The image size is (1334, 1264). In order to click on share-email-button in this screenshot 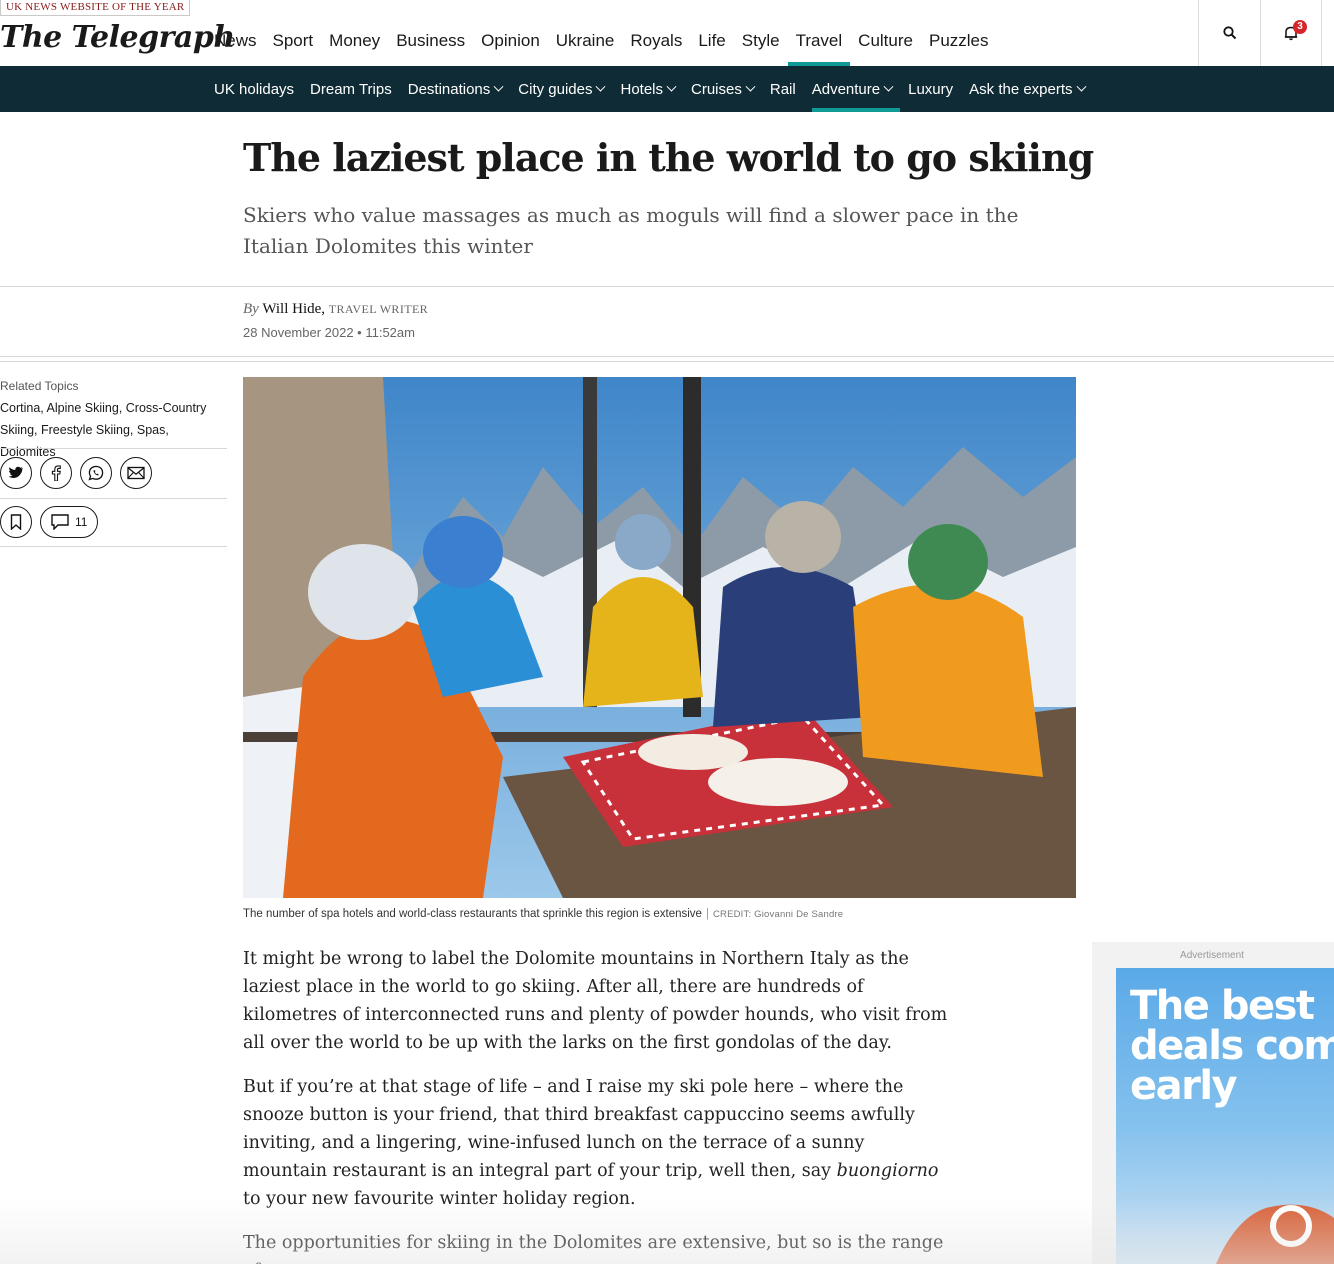, I will do `click(136, 473)`.